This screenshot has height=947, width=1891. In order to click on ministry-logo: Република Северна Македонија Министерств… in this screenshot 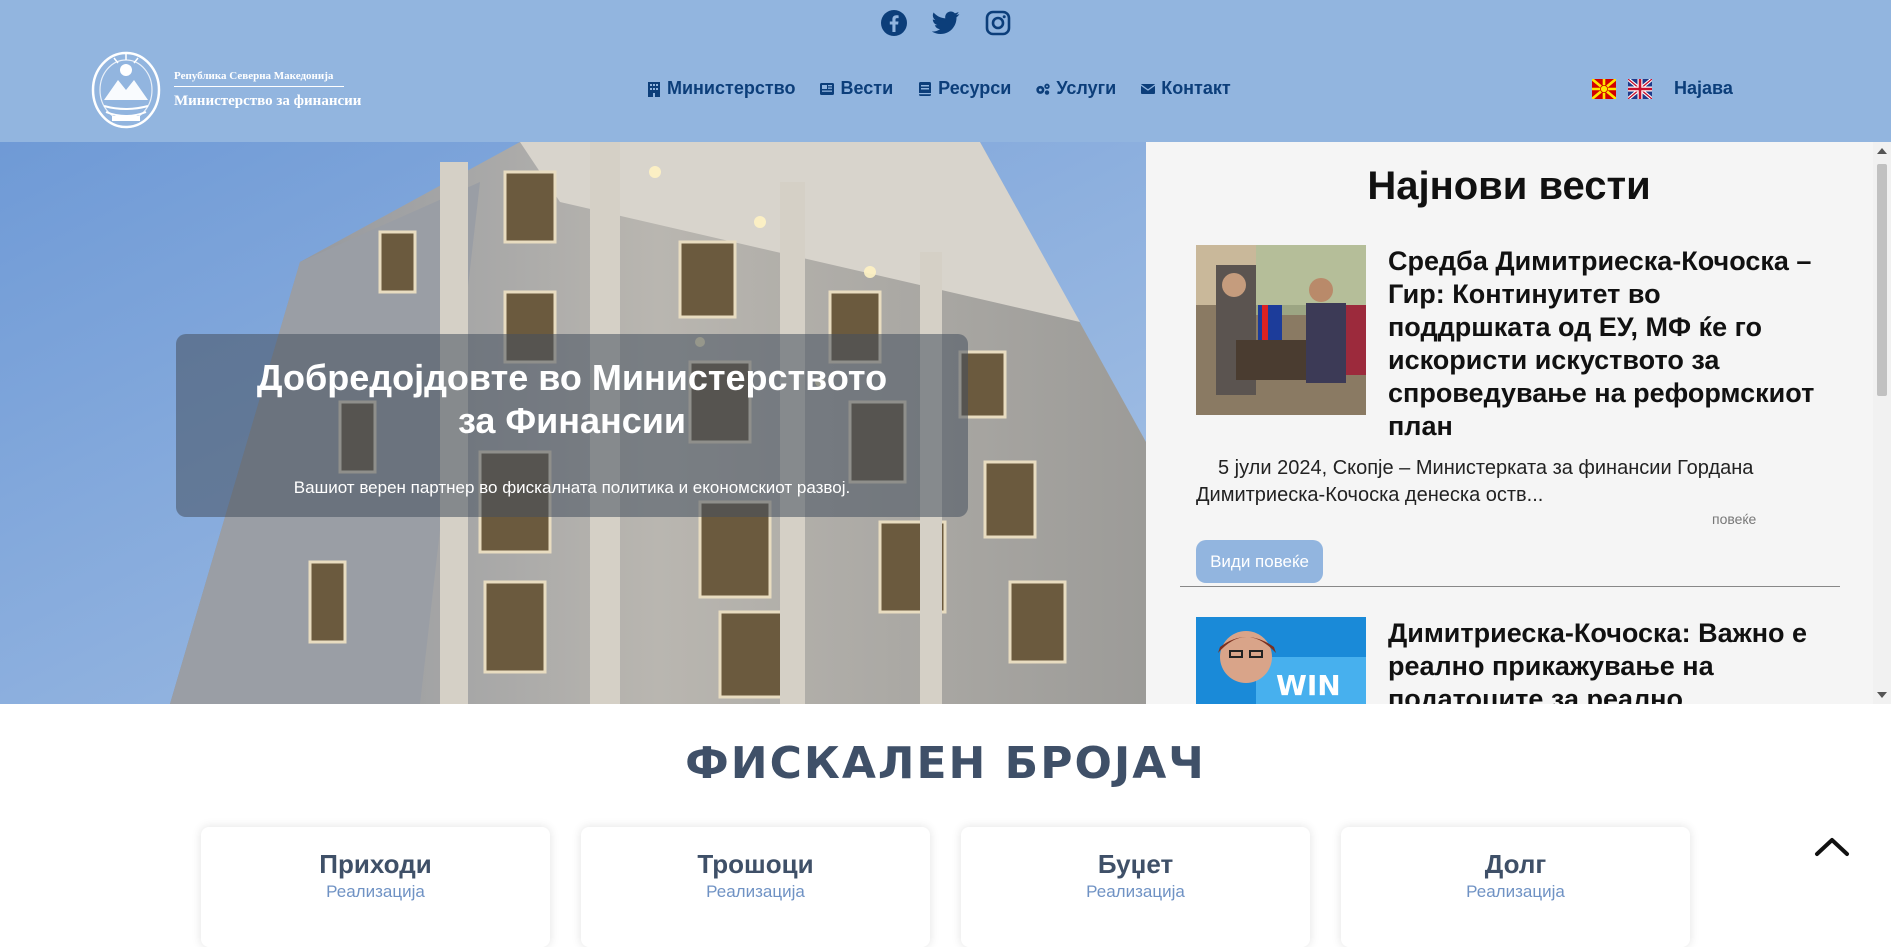, I will do `click(235, 90)`.